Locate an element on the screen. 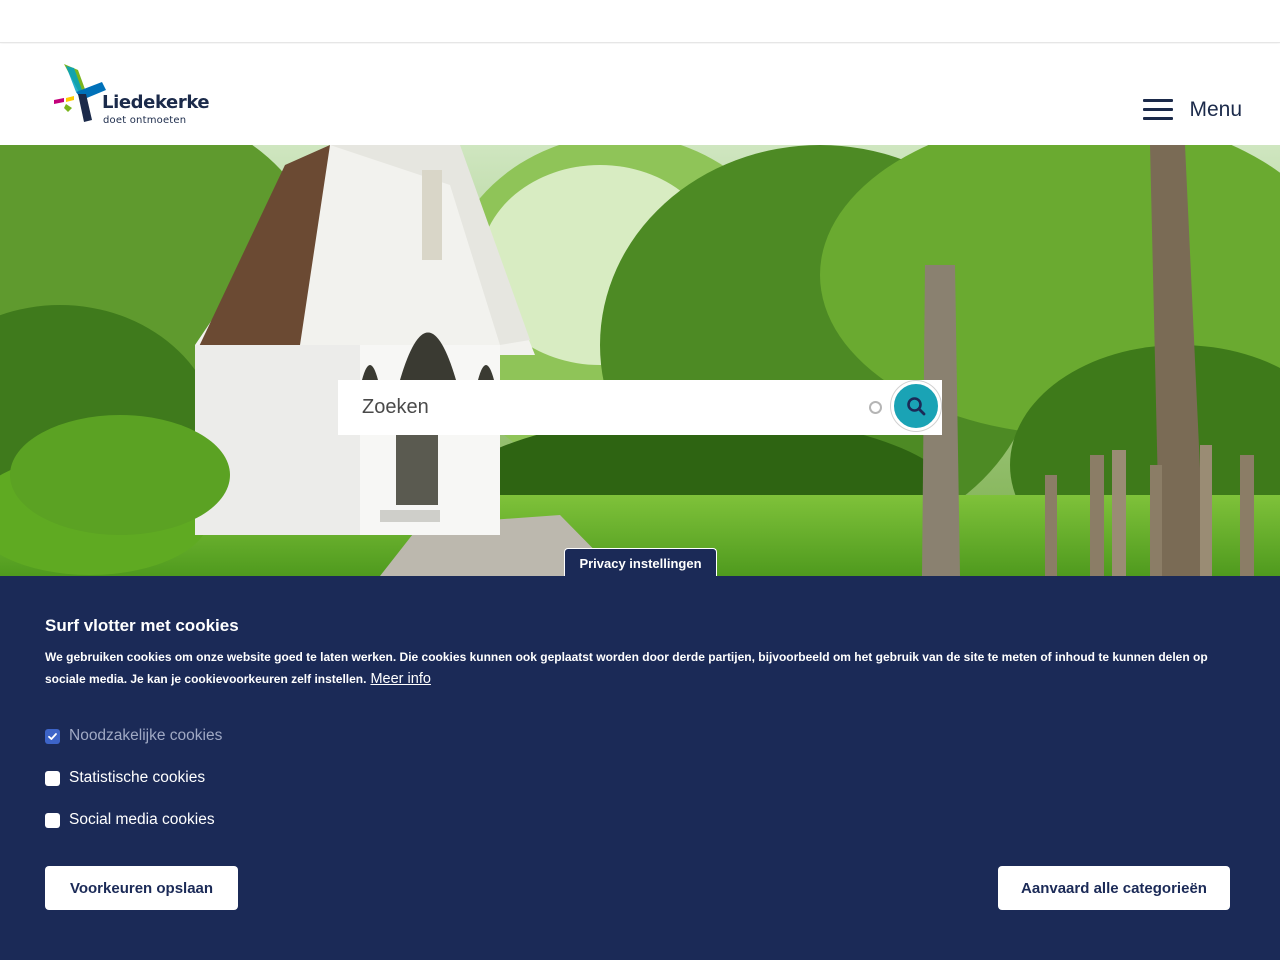 This screenshot has height=960, width=1280. checkmark-icon is located at coordinates (52, 736).